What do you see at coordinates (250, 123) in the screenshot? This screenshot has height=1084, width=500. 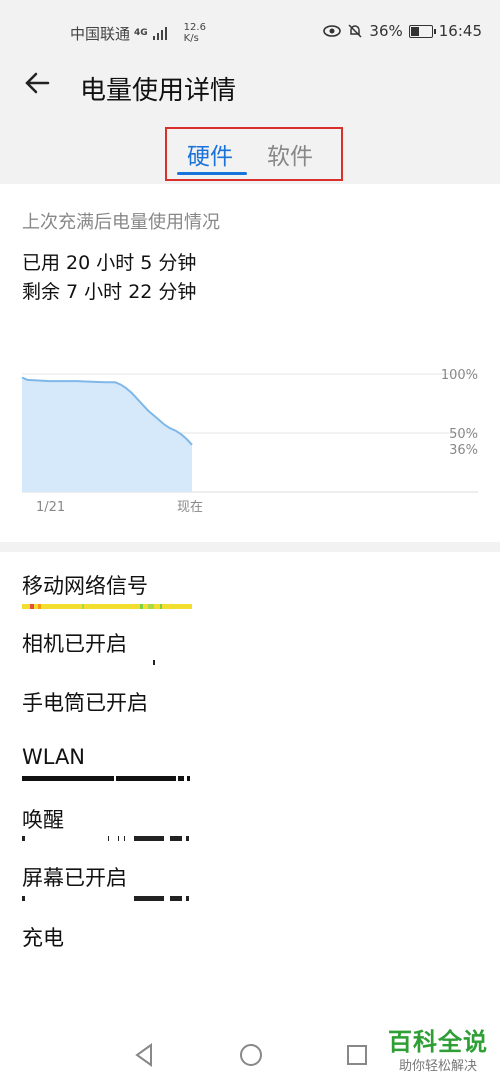 I see `page-header: 电量使用详情 硬件 软件` at bounding box center [250, 123].